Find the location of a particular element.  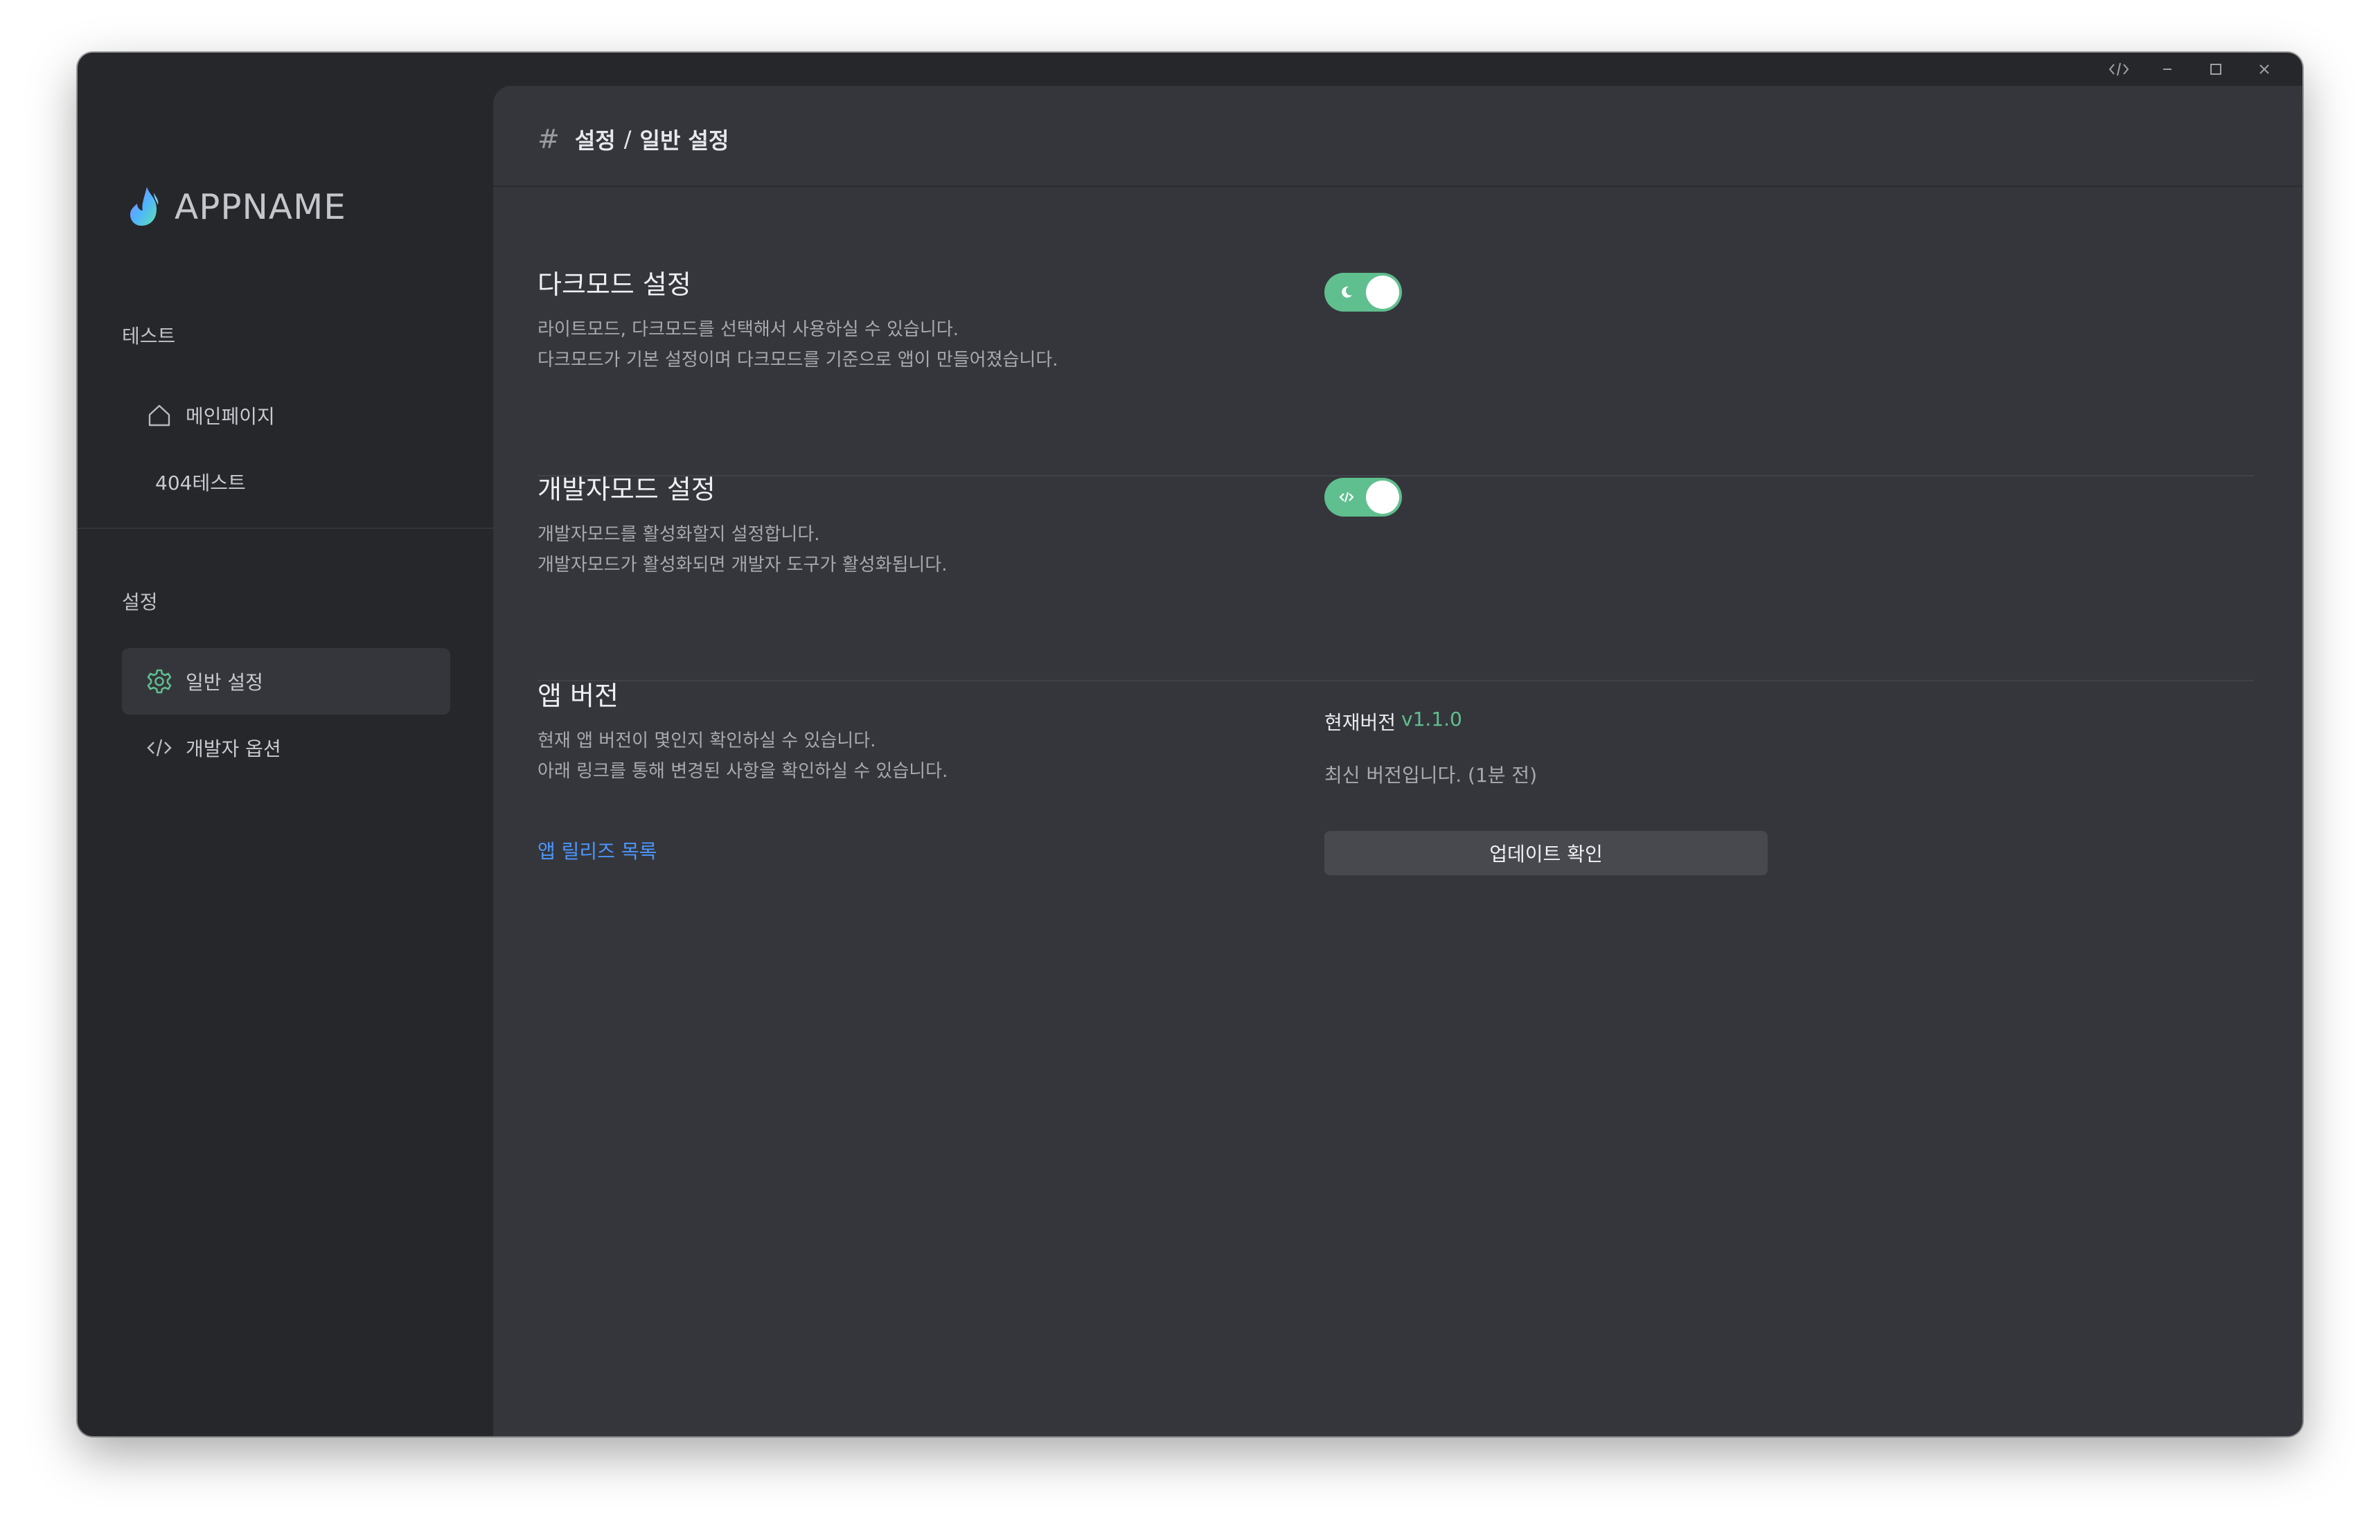

sidebar-item-developer-options: 개발자 옵션 is located at coordinates (286, 748).